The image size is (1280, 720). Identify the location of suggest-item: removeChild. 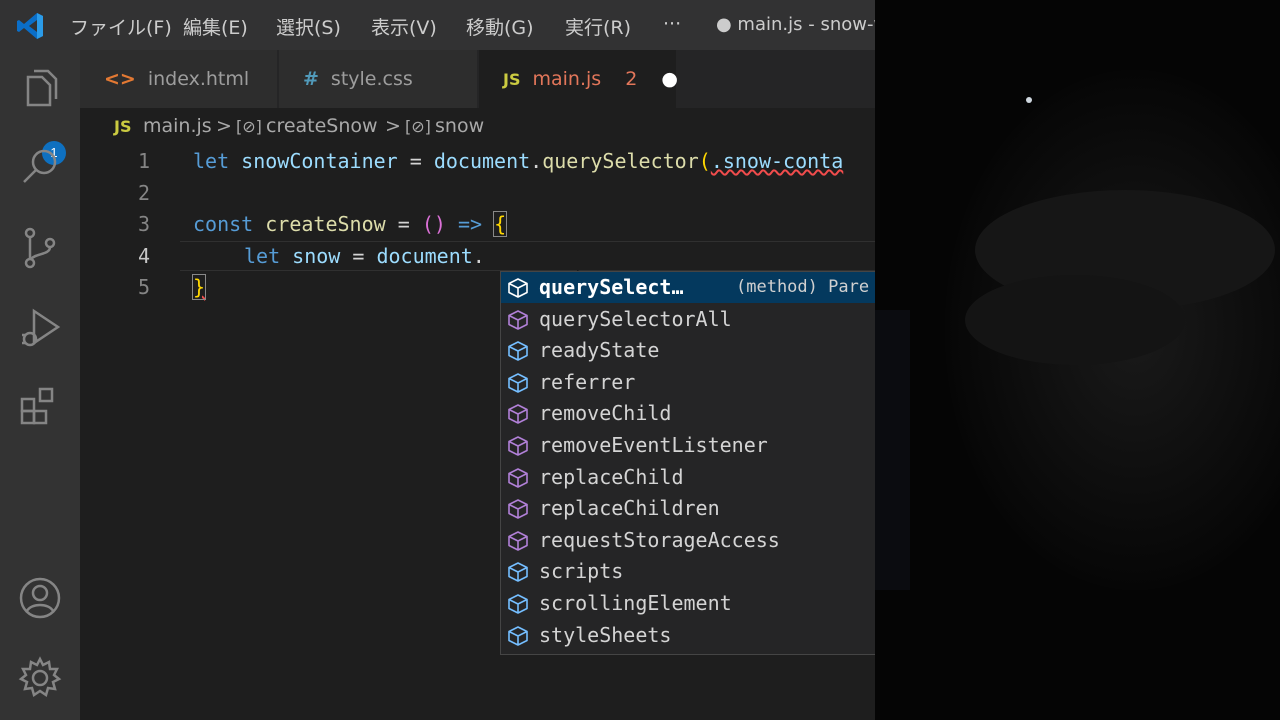
(688, 413).